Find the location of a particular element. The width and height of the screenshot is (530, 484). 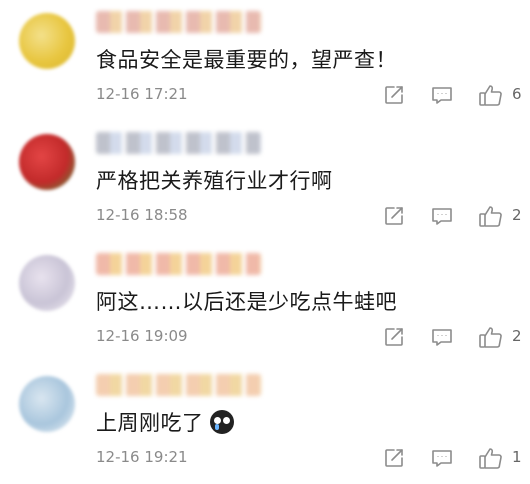

comment-text: 阿这……以后还是少吃点牛蛙吧 is located at coordinates (246, 302).